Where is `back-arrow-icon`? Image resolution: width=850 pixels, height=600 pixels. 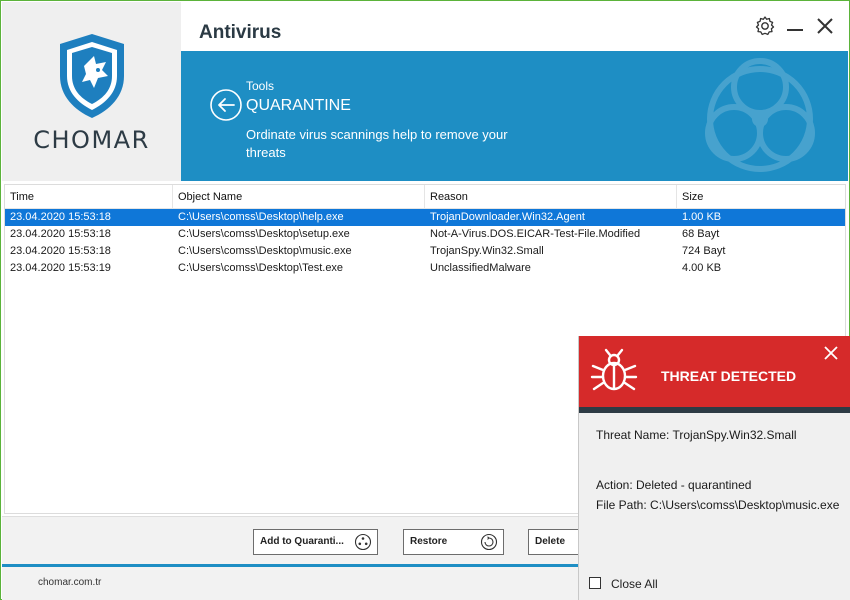 back-arrow-icon is located at coordinates (226, 105).